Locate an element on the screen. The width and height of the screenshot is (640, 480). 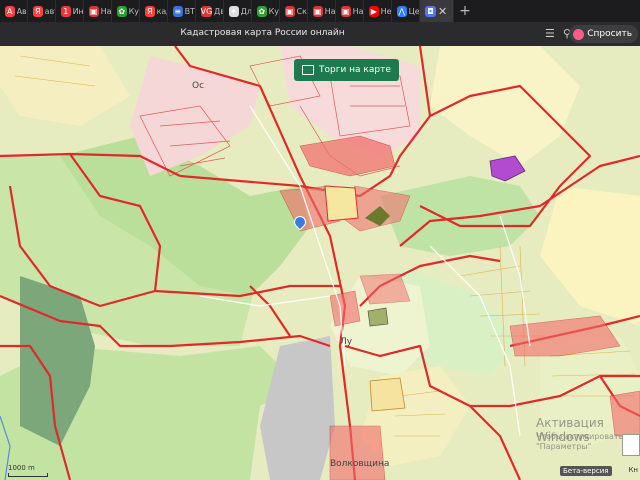
browser-tab: ▣ Ск is located at coordinates (294, 11).